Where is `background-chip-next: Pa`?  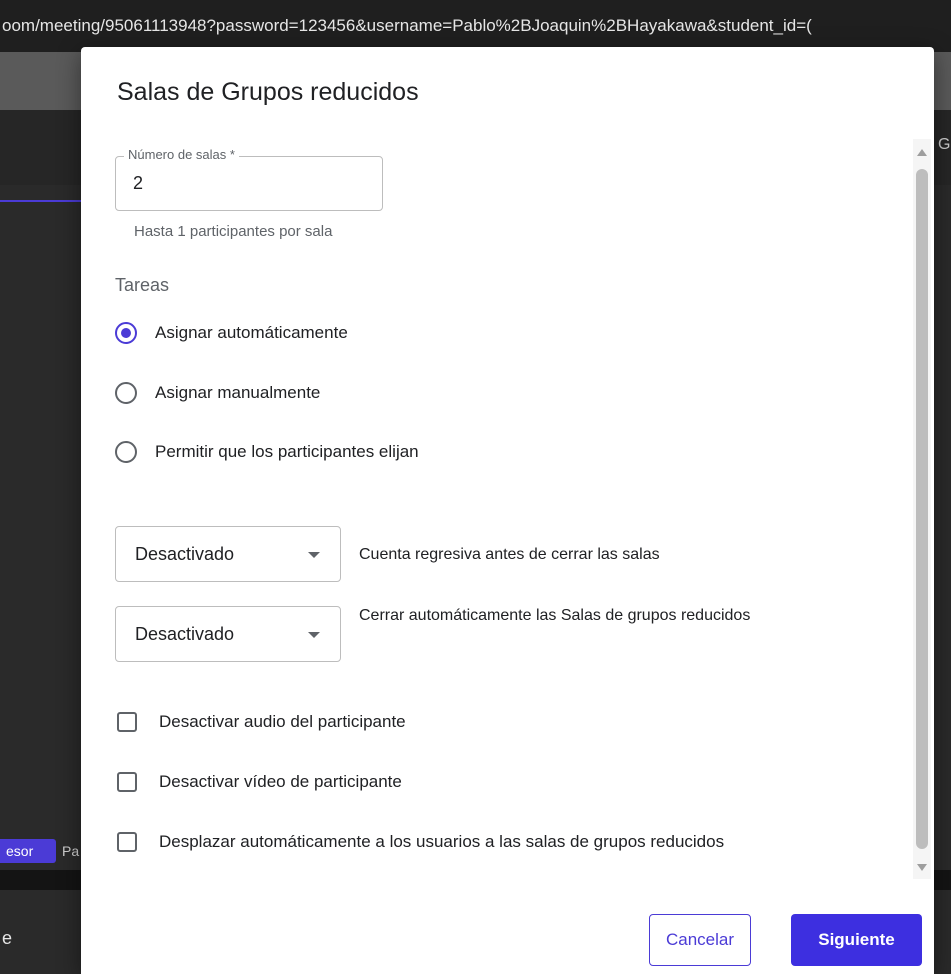 background-chip-next: Pa is located at coordinates (71, 851).